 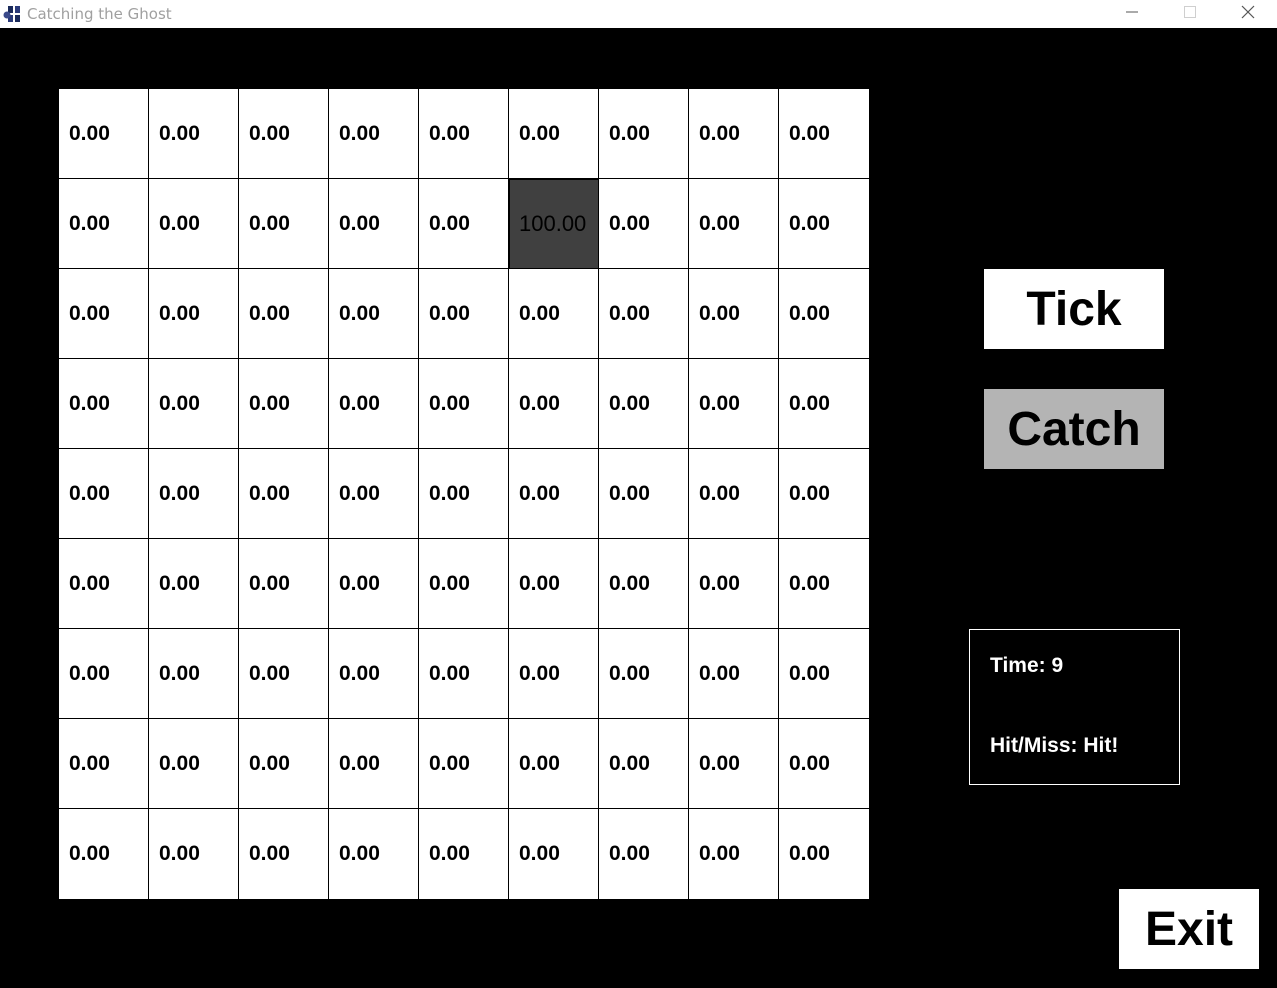 I want to click on minimize-button, so click(x=1132, y=14).